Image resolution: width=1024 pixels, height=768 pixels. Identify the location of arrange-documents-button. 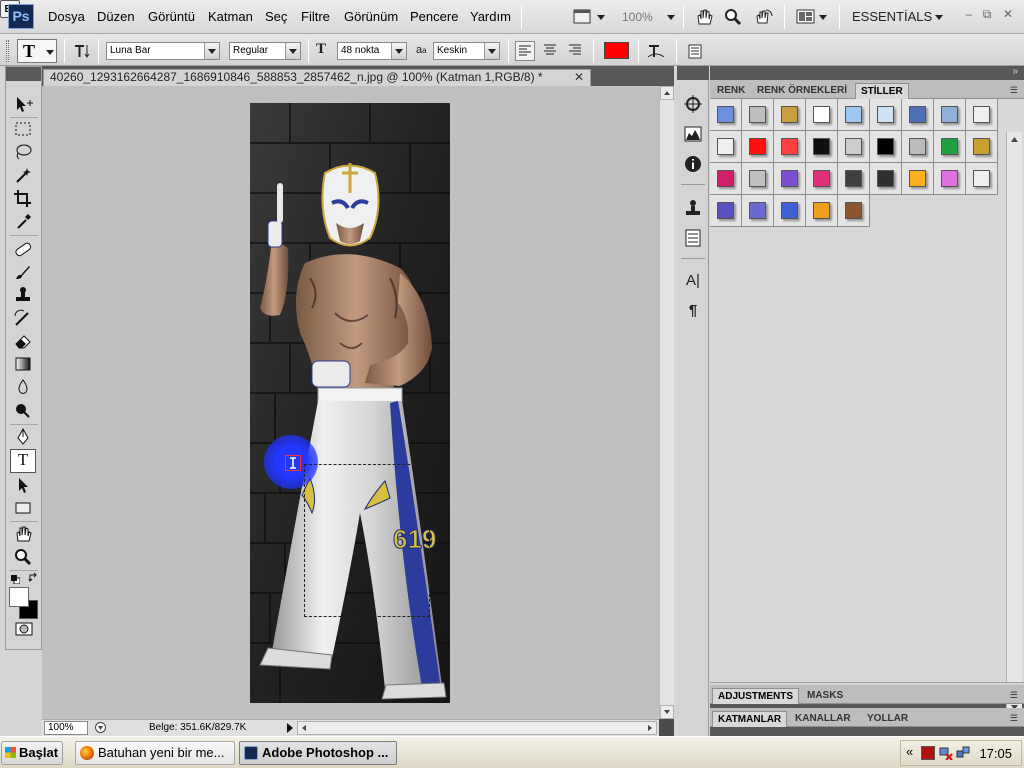
(812, 17).